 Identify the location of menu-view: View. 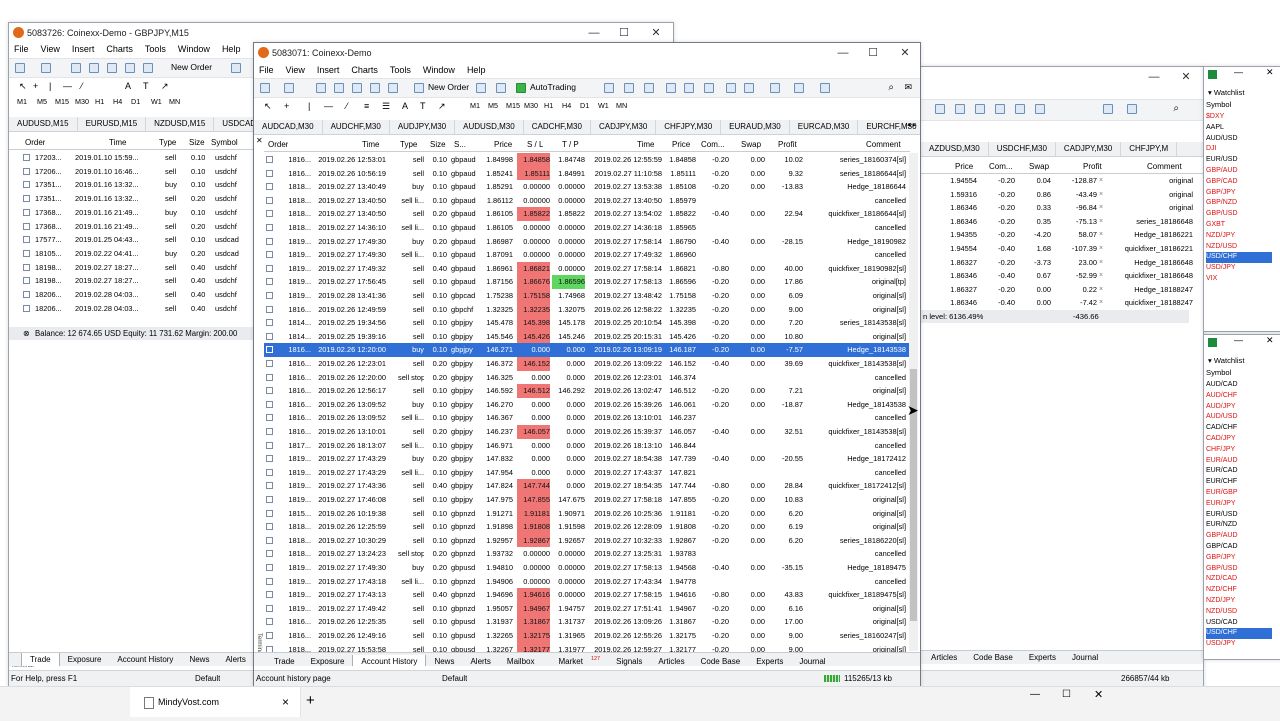
(296, 70).